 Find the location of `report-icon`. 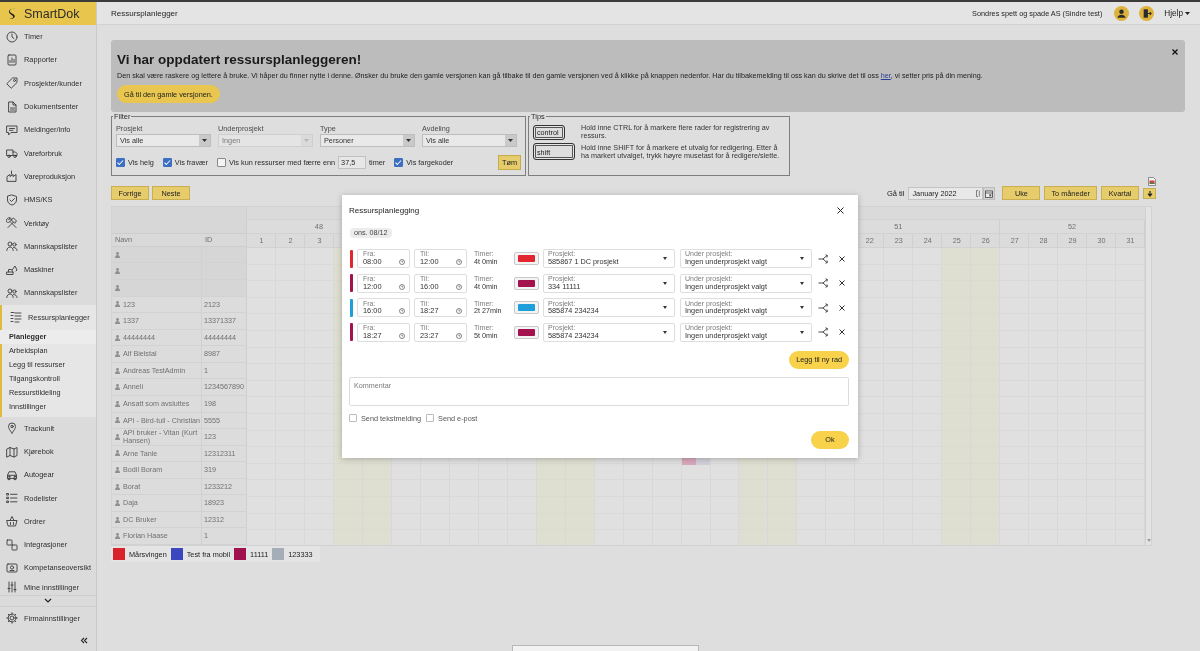

report-icon is located at coordinates (12, 59).